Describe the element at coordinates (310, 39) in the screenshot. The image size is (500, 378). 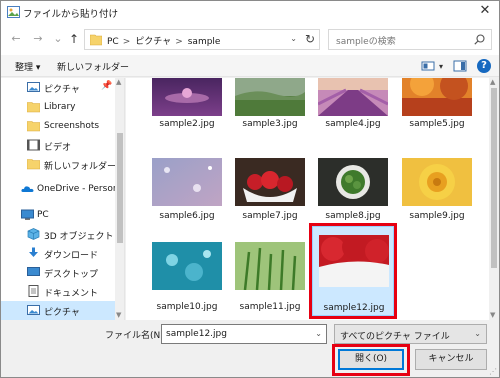
I see `refresh-icon: ↻` at that location.